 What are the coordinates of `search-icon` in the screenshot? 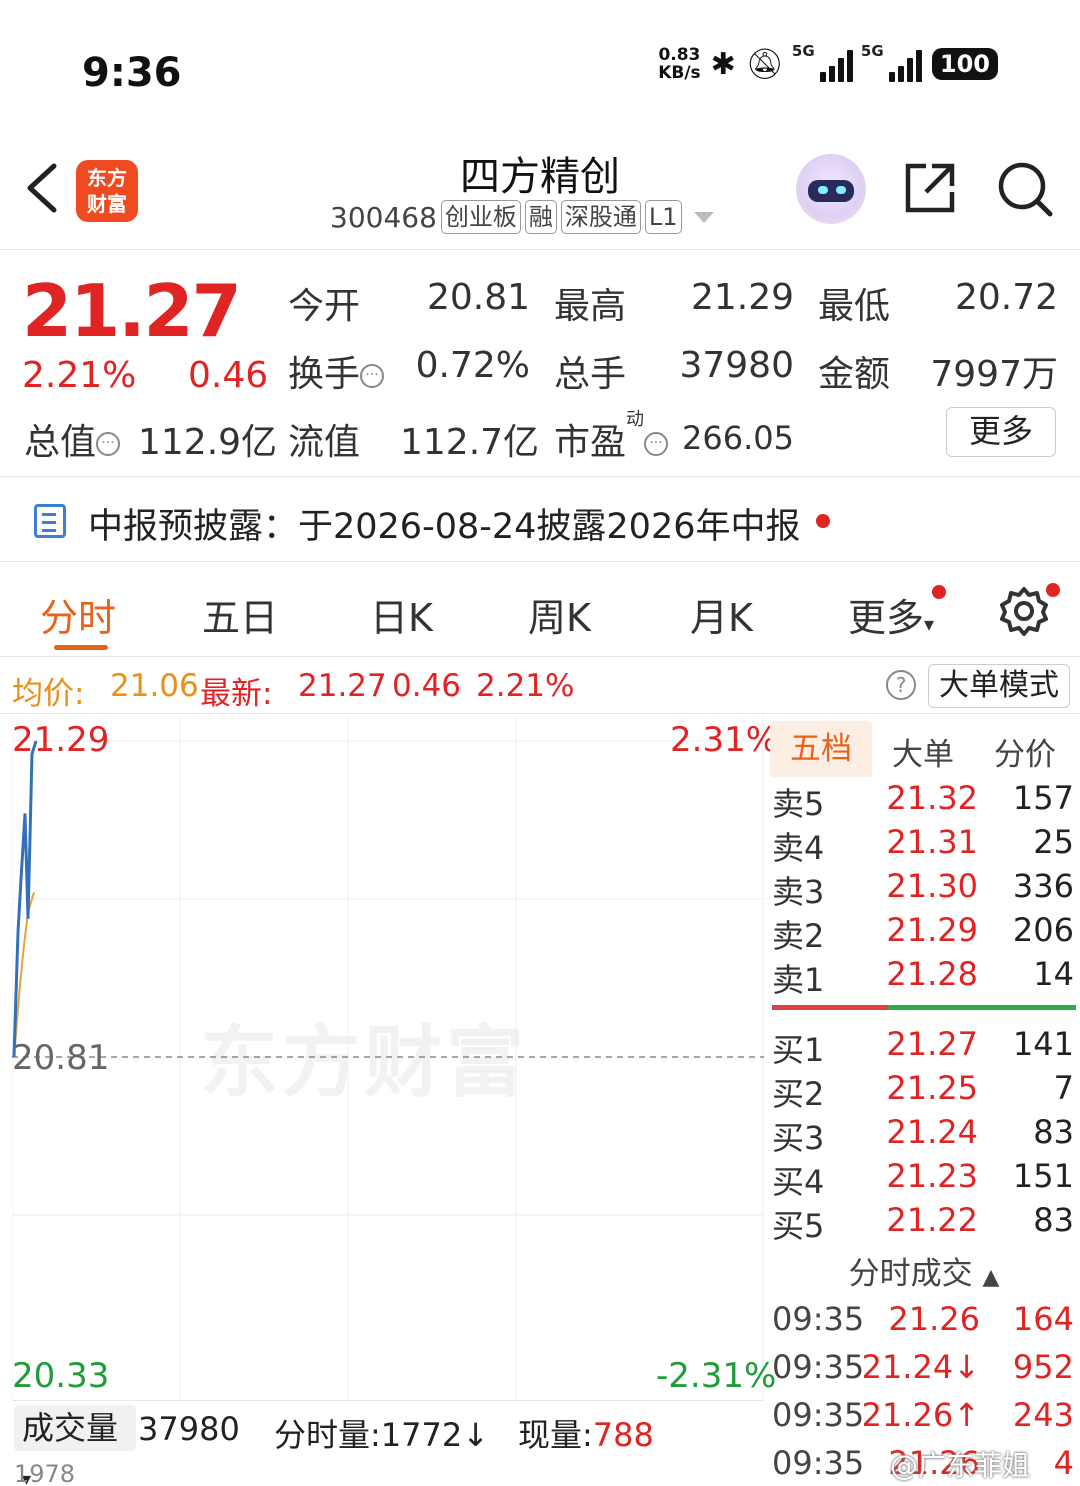 It's located at (1025, 189).